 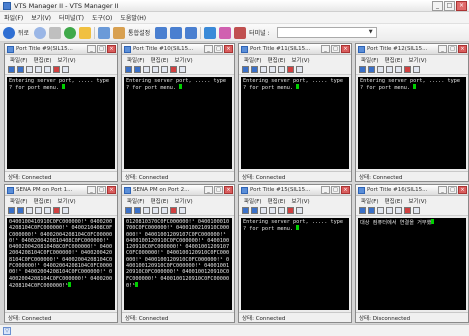 What do you see at coordinates (295, 190) in the screenshot?
I see `terminal-window-titlebar: Port Title #15(SIL15... _ □ ×` at bounding box center [295, 190].